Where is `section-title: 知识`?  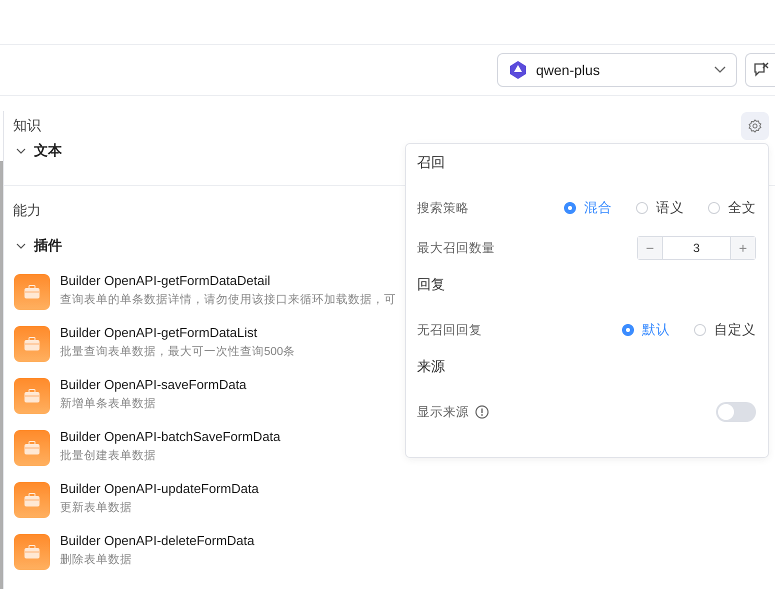
section-title: 知识 is located at coordinates (27, 126).